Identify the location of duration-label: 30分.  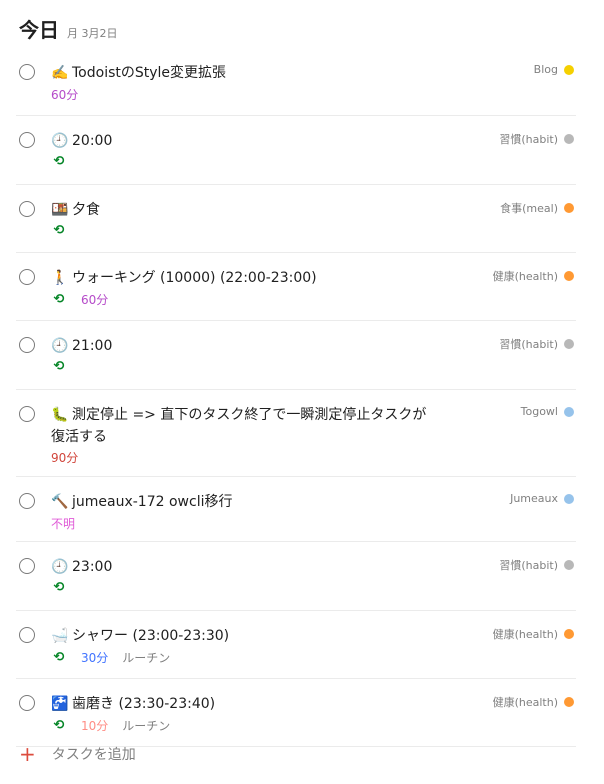
(95, 658).